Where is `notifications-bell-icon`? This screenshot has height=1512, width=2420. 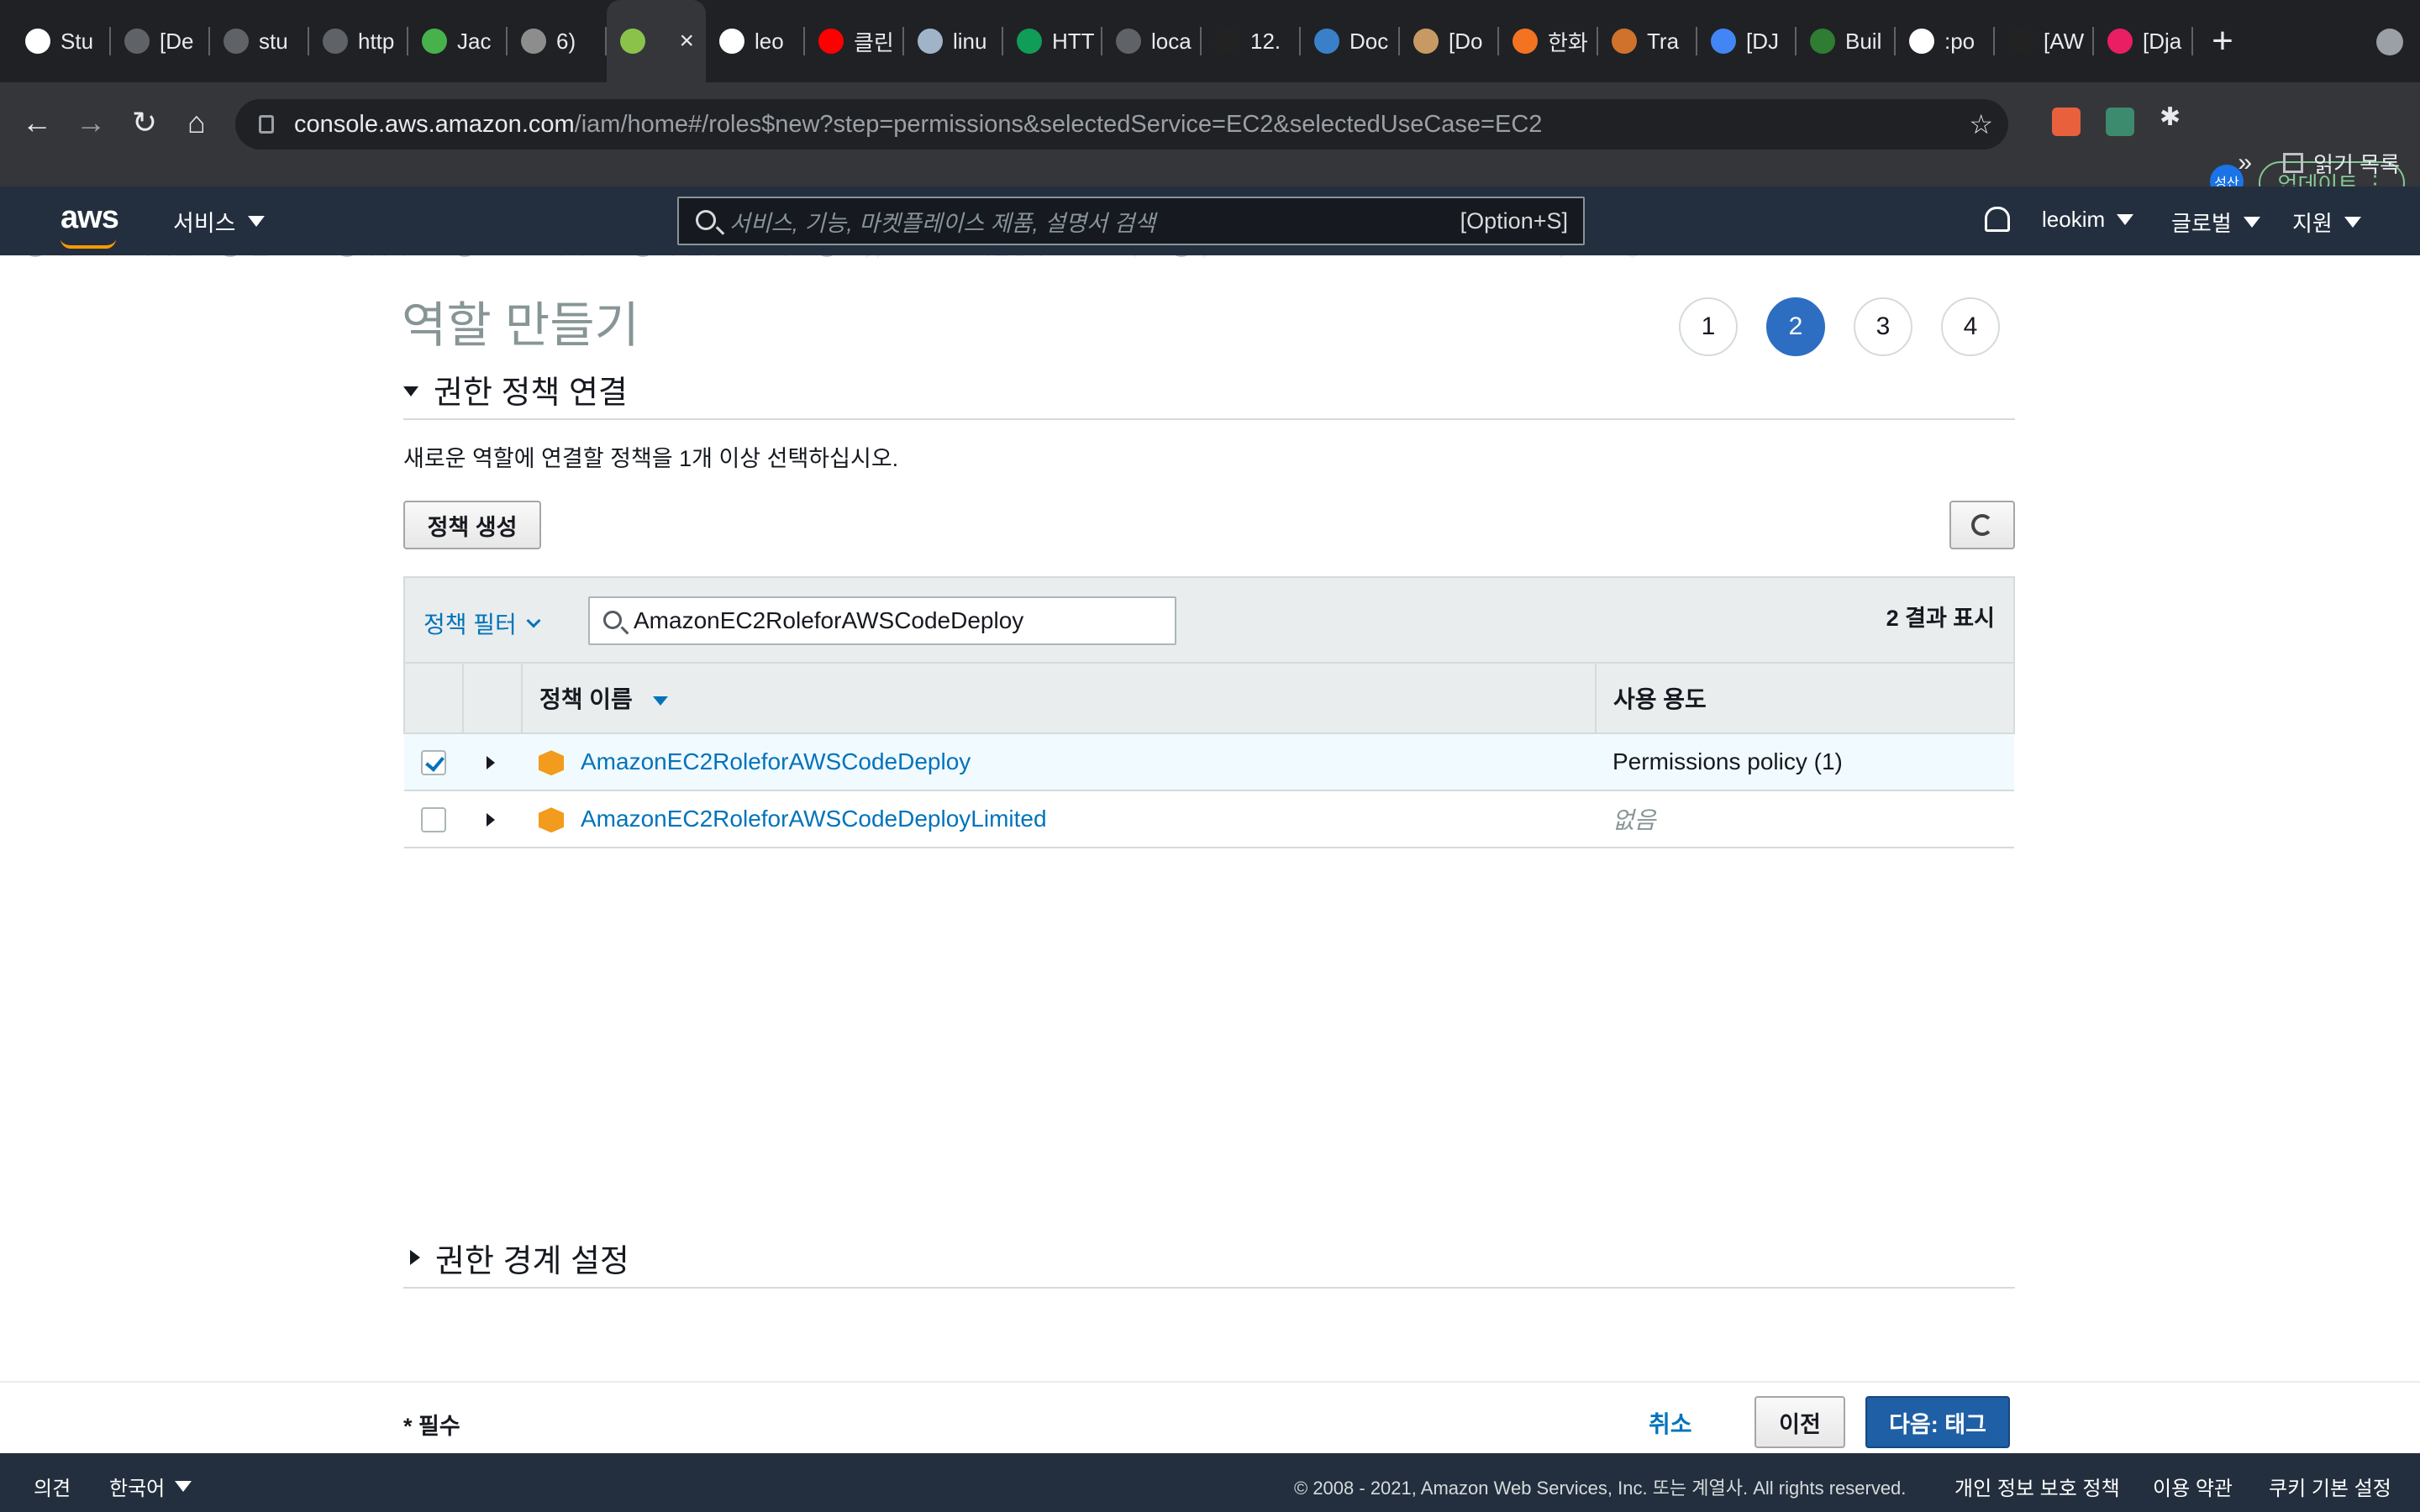 notifications-bell-icon is located at coordinates (1997, 219).